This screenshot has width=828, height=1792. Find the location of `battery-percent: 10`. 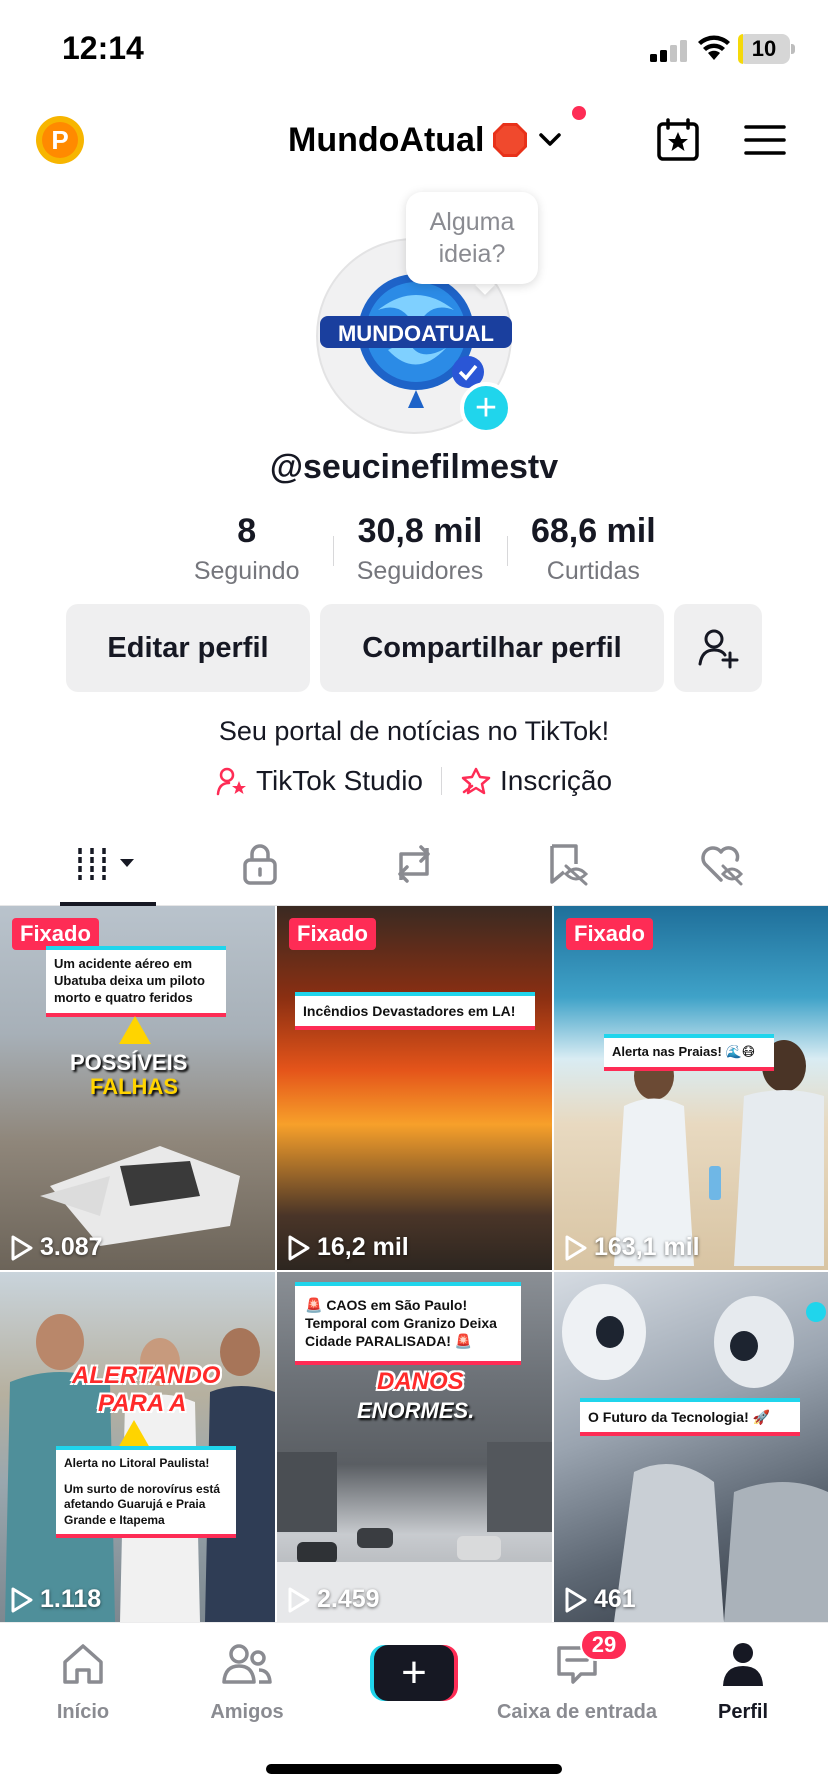

battery-percent: 10 is located at coordinates (764, 48).